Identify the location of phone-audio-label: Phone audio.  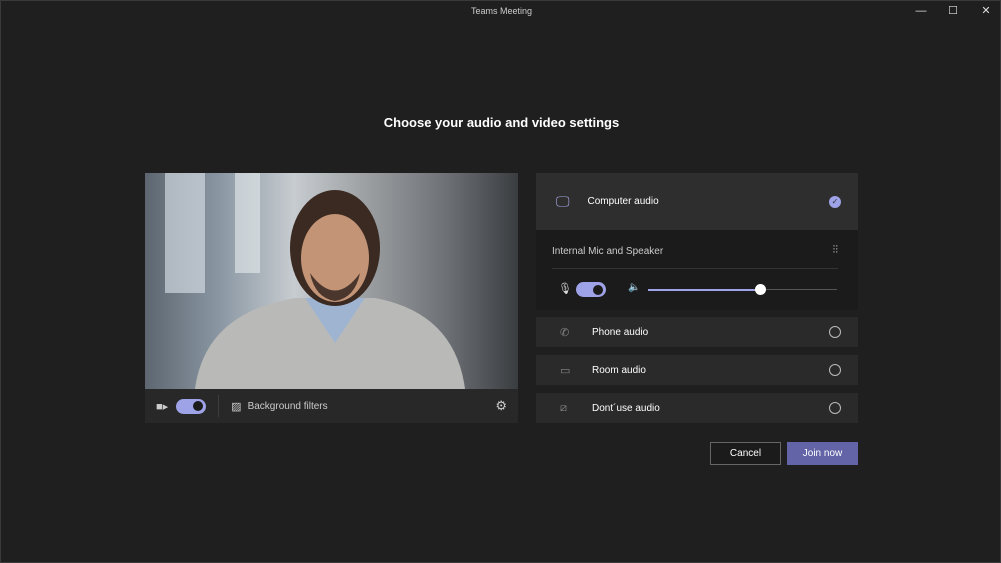
(620, 332).